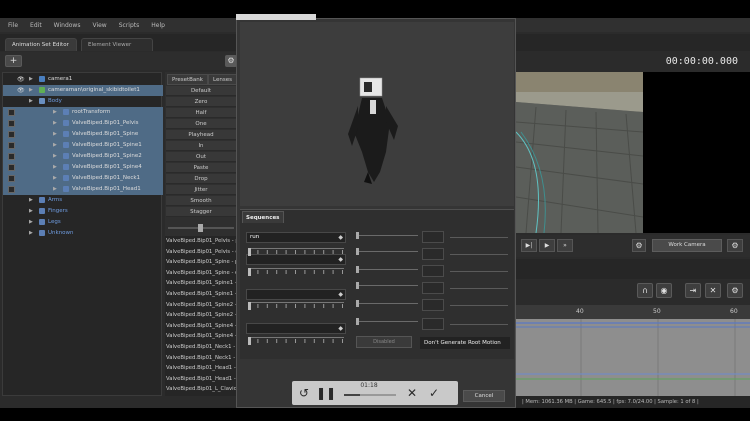 This screenshot has width=750, height=421. I want to click on control-list-item: ValveBiped.Bip01_Spine2 - o, so click(201, 315).